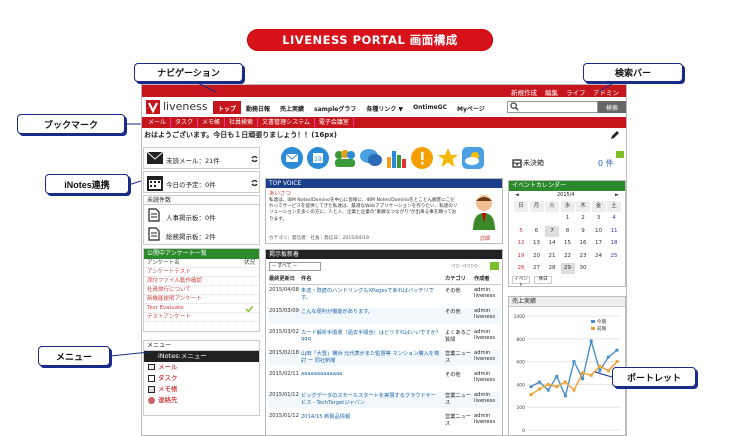 The width and height of the screenshot is (751, 436). Describe the element at coordinates (633, 72) in the screenshot. I see `callout-search-bar: 検索バー` at that location.